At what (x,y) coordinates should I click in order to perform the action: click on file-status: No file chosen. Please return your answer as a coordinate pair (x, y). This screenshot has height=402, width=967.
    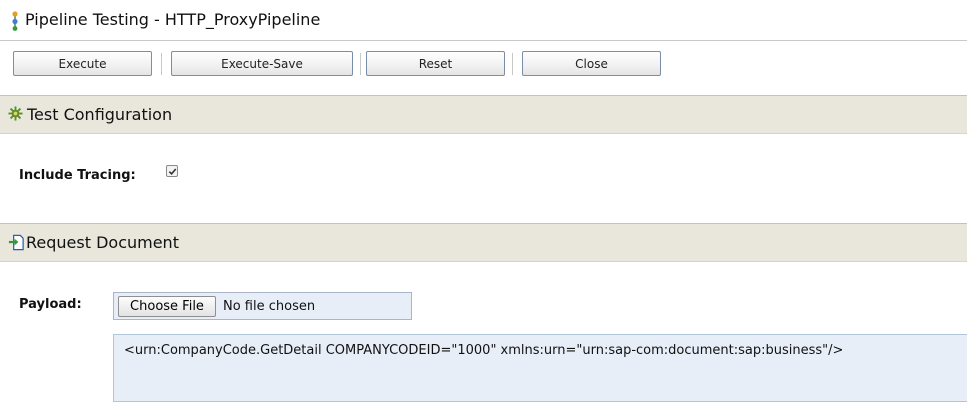
    Looking at the image, I should click on (269, 306).